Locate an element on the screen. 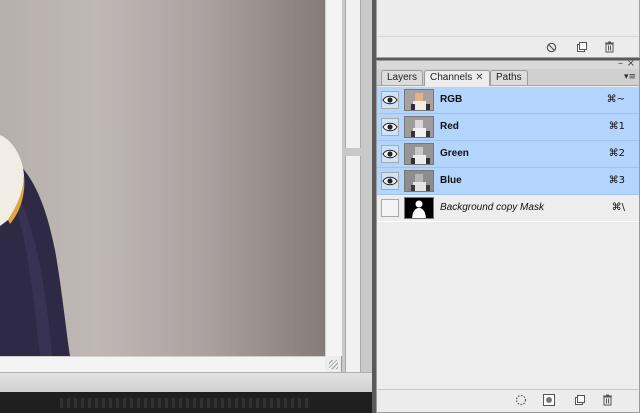 Image resolution: width=640 pixels, height=413 pixels. load-selection-icon is located at coordinates (521, 400).